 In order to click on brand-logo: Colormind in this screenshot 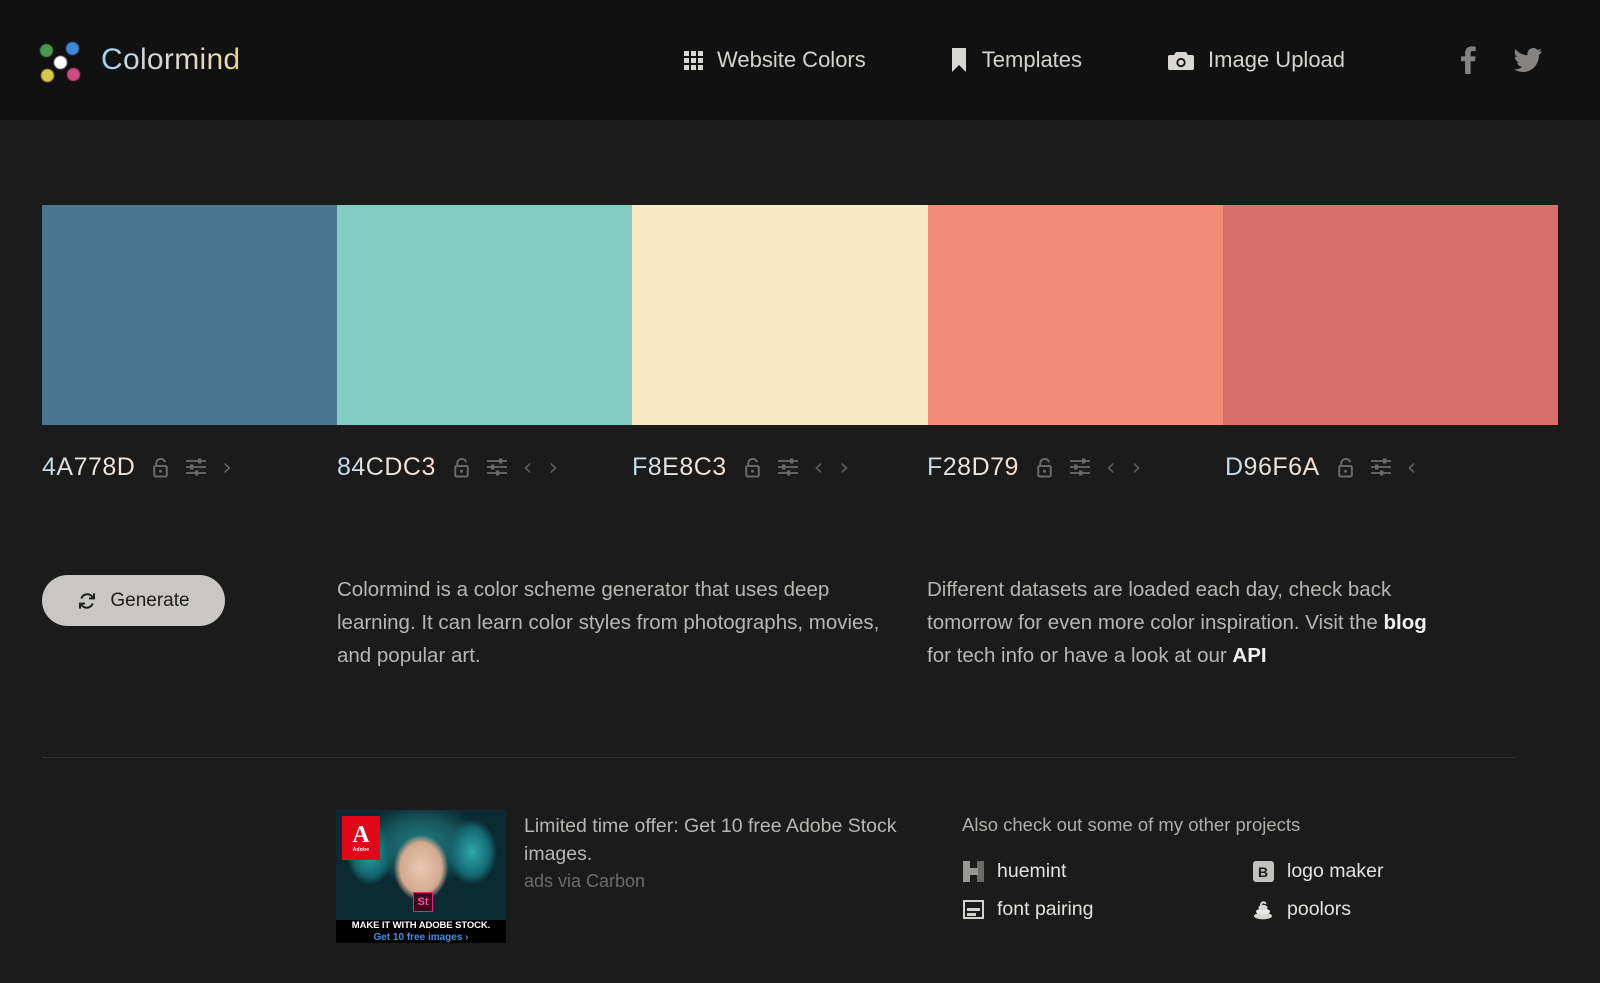, I will do `click(139, 60)`.